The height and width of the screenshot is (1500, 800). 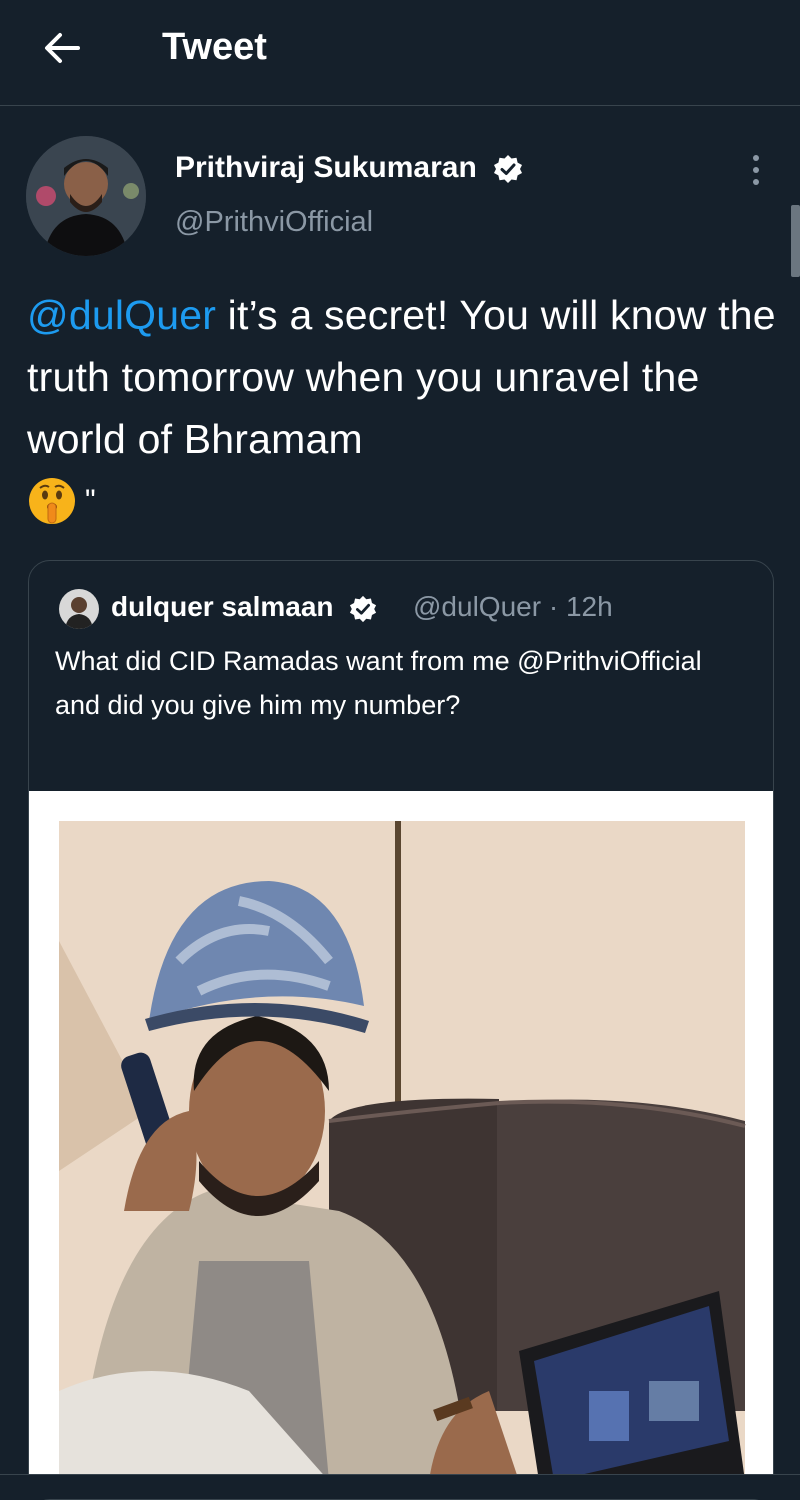 What do you see at coordinates (326, 167) in the screenshot?
I see `author-name-text: Prithviraj Sukumaran` at bounding box center [326, 167].